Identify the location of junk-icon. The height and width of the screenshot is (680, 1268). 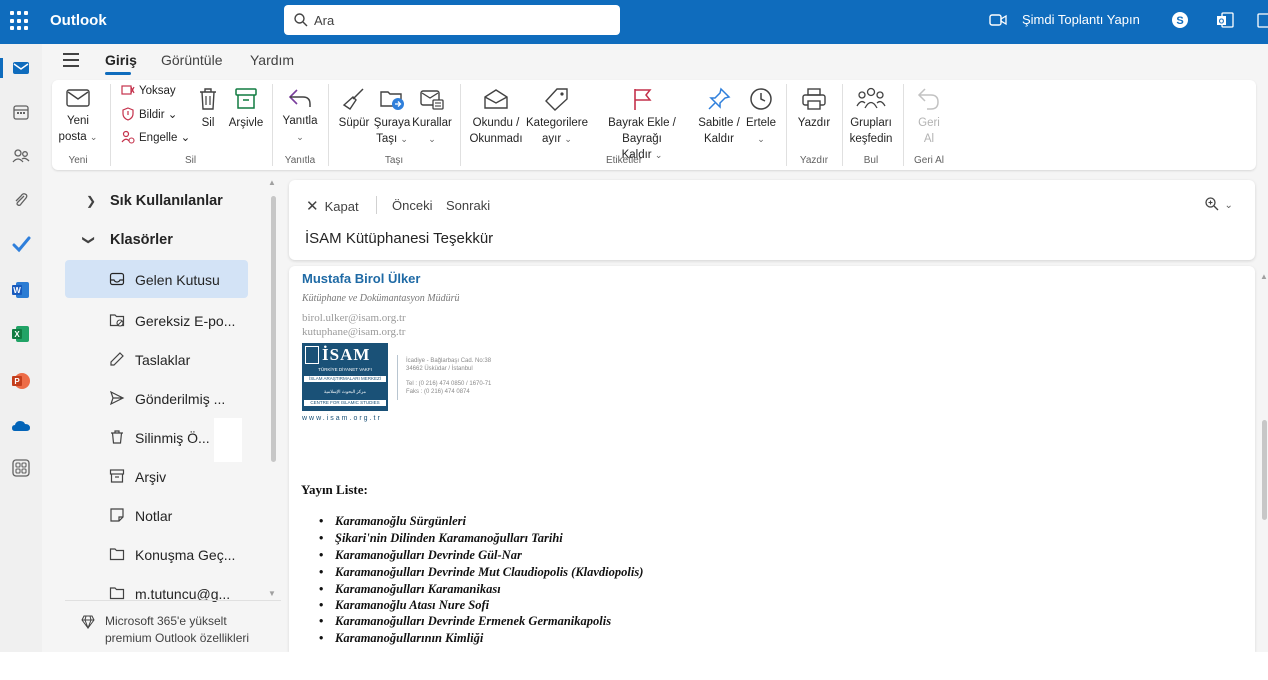
(117, 320).